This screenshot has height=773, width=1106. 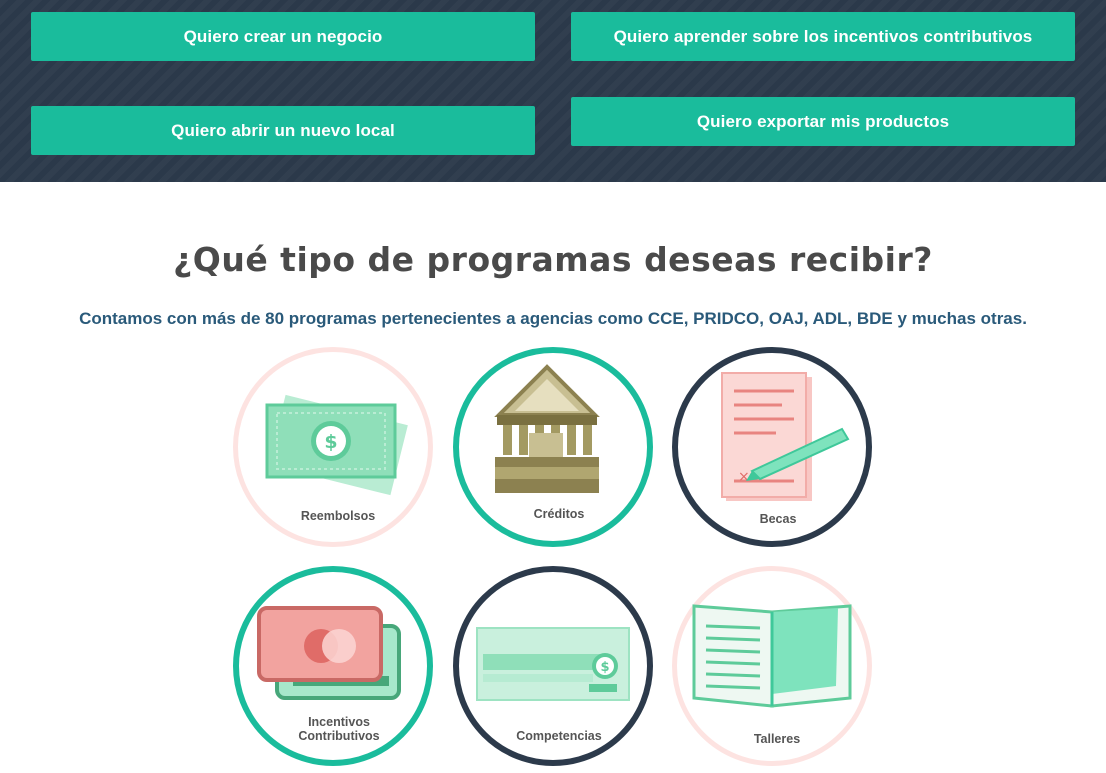 What do you see at coordinates (338, 516) in the screenshot?
I see `program-label: Reembolsos` at bounding box center [338, 516].